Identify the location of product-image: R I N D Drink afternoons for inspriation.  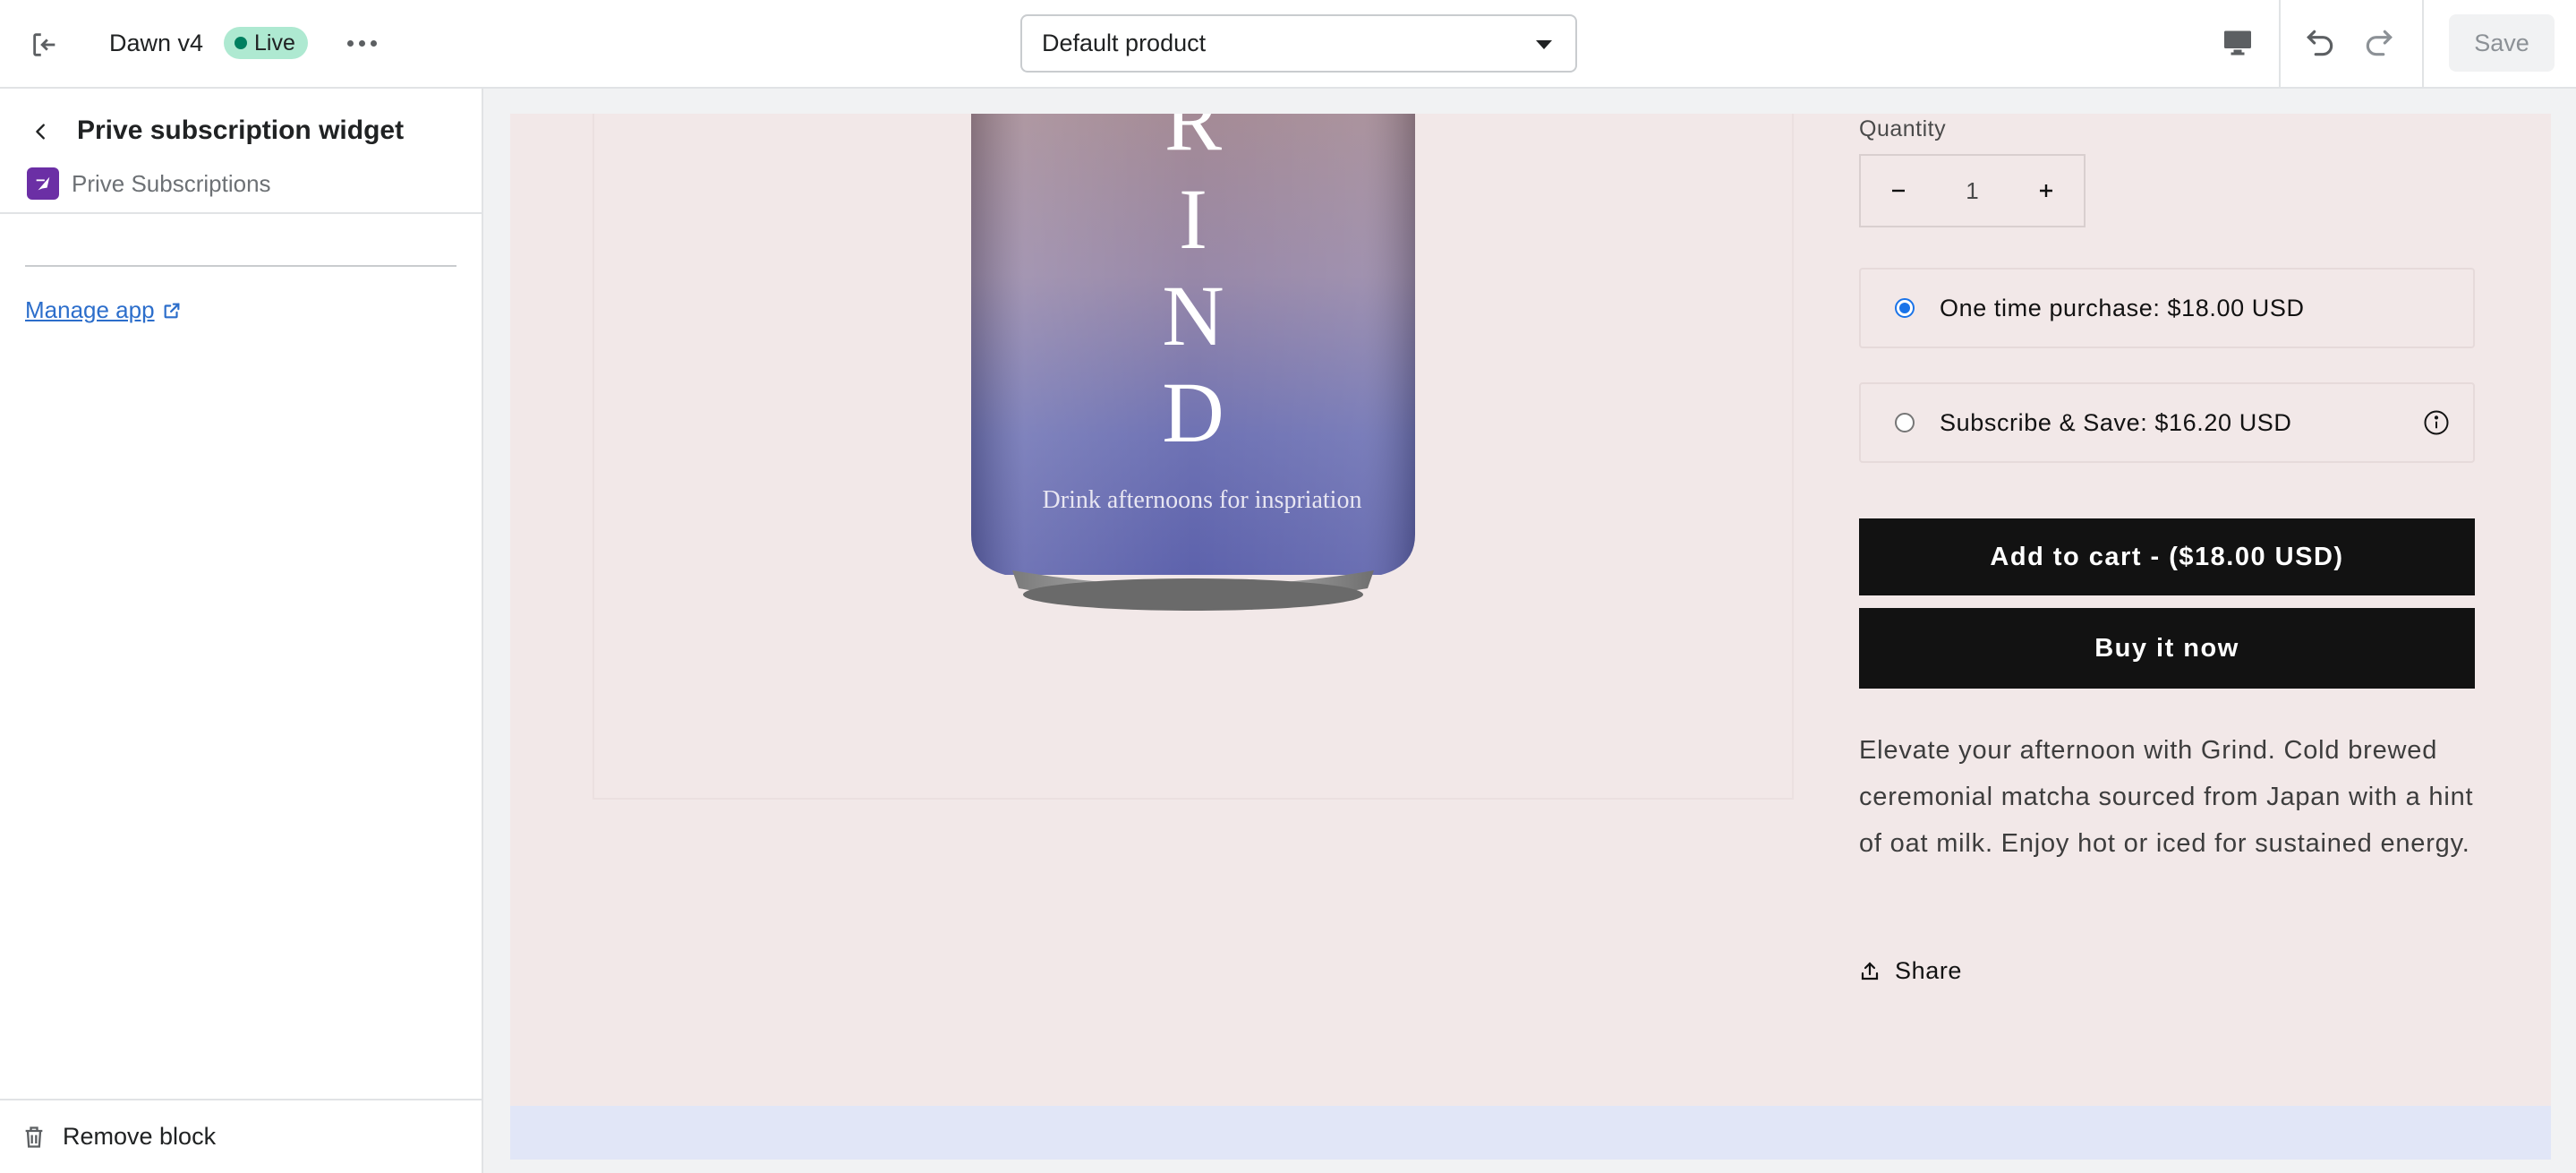
(1193, 364).